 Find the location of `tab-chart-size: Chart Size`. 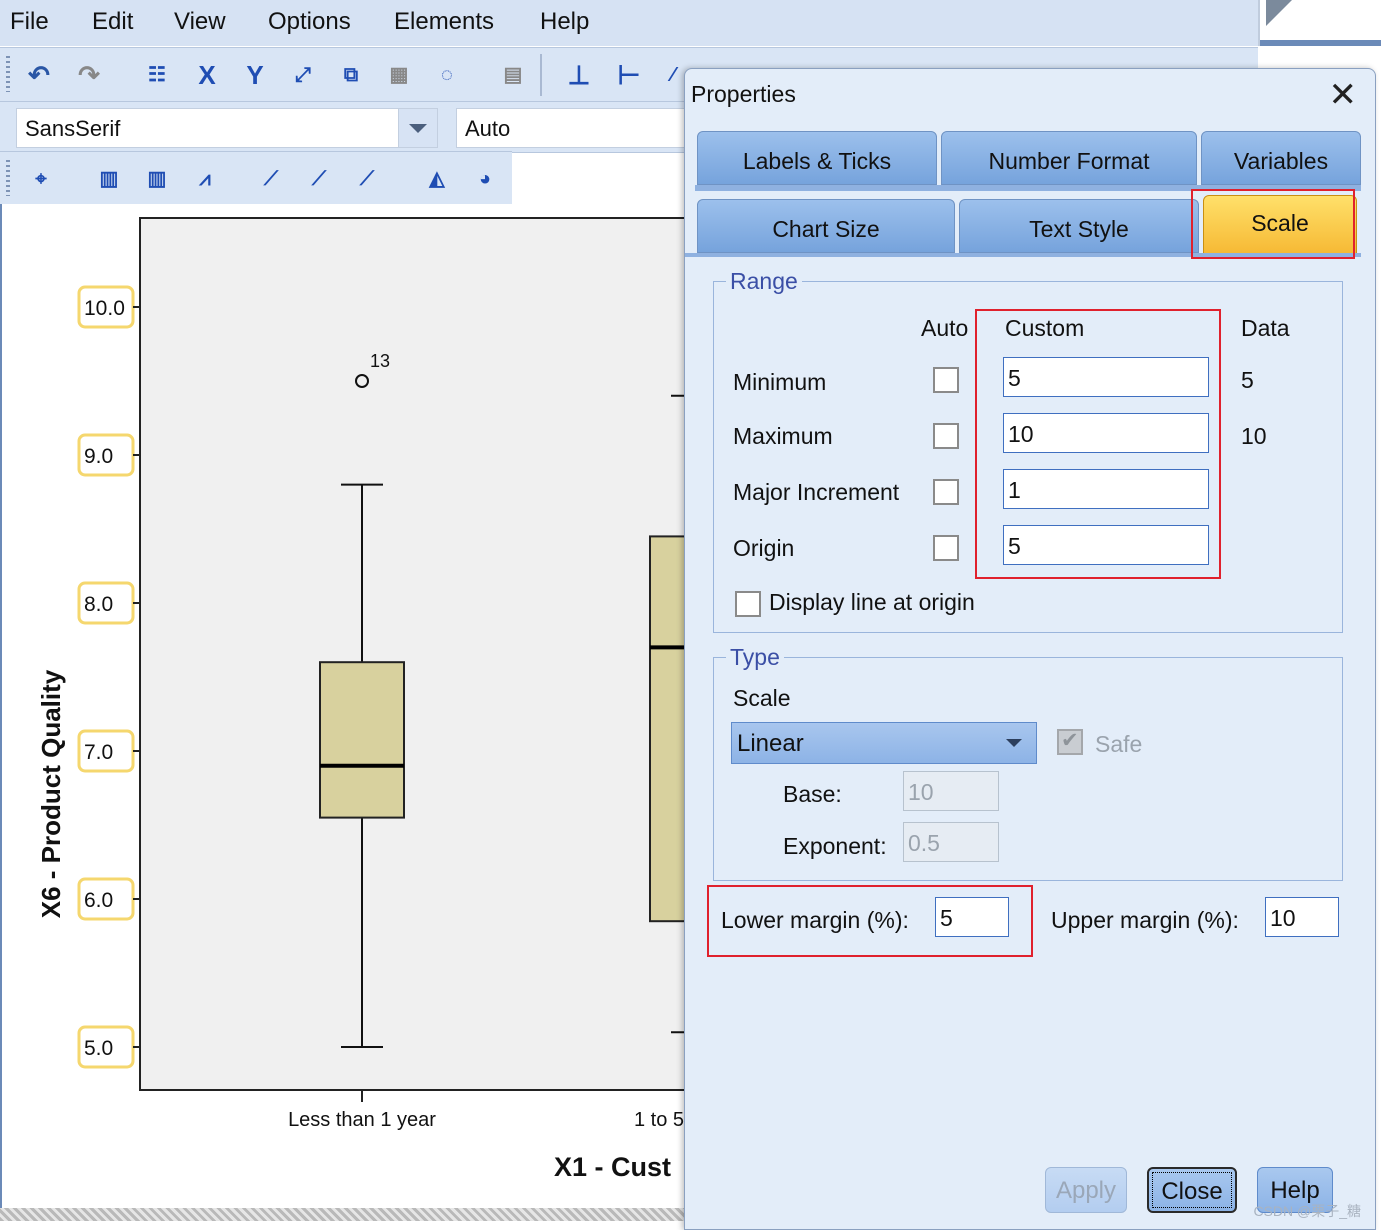

tab-chart-size: Chart Size is located at coordinates (826, 226).